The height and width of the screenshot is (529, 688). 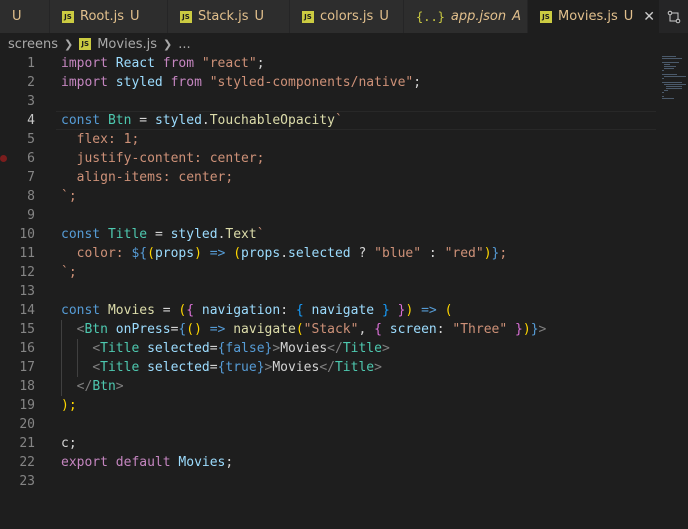 I want to click on tab-movies-js: JS Movies.js U ✕, so click(x=594, y=16).